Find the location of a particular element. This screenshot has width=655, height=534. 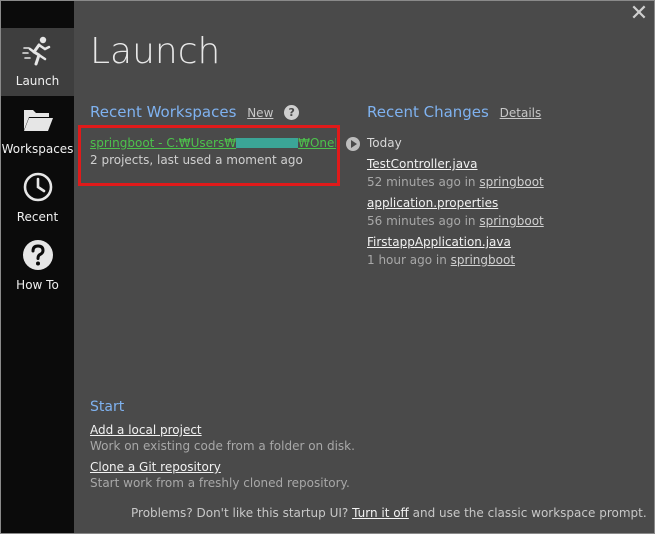

sidebar-item-label: Workspaces is located at coordinates (37, 149).